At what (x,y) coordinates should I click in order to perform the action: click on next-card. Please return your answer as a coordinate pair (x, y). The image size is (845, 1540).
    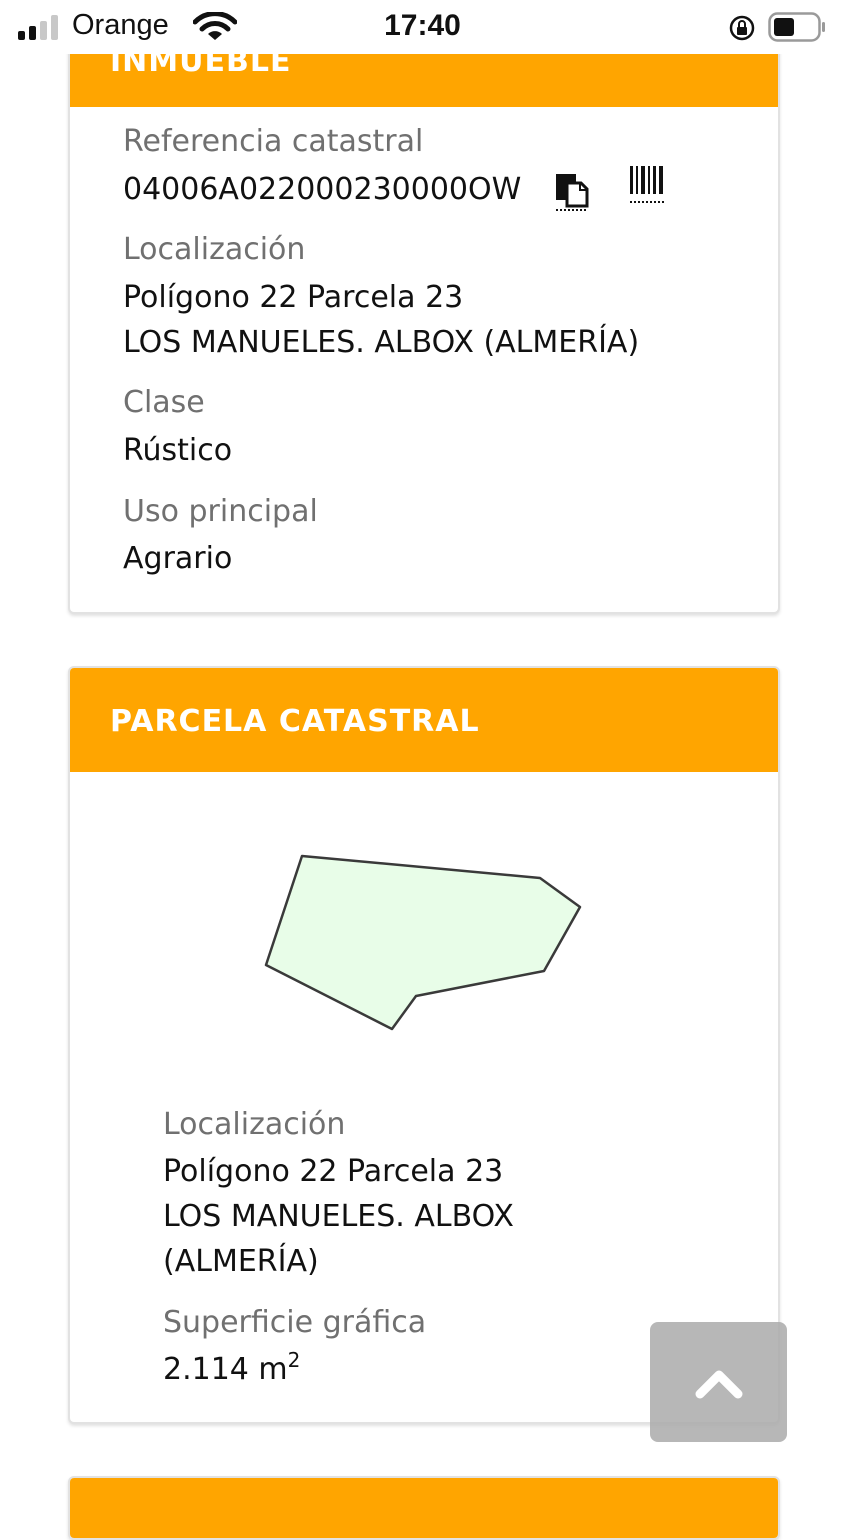
    Looking at the image, I should click on (424, 1508).